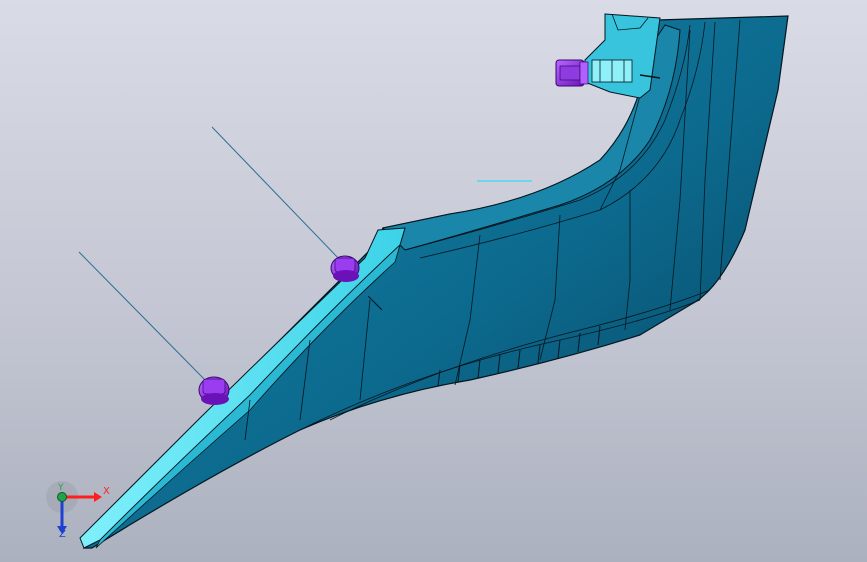 This screenshot has height=562, width=867. What do you see at coordinates (61, 488) in the screenshot?
I see `axis-y-label: Y` at bounding box center [61, 488].